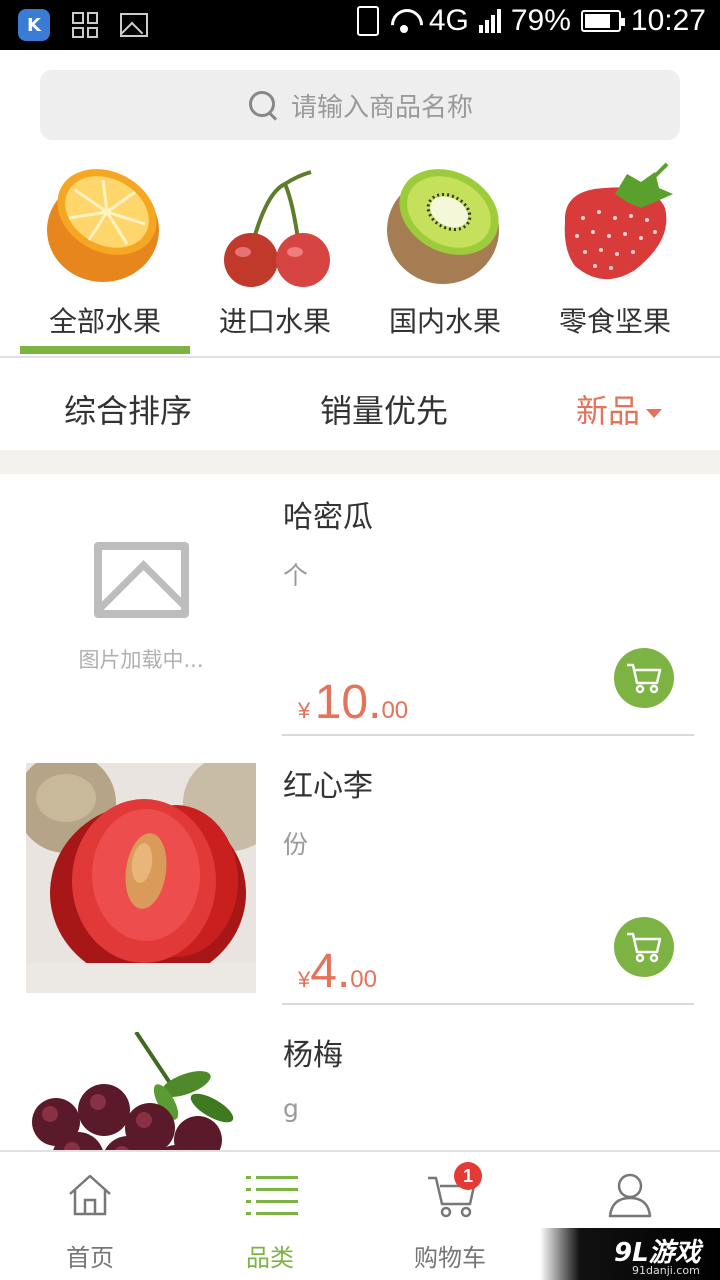  I want to click on category-domestic-fruit: 国内水果, so click(445, 253).